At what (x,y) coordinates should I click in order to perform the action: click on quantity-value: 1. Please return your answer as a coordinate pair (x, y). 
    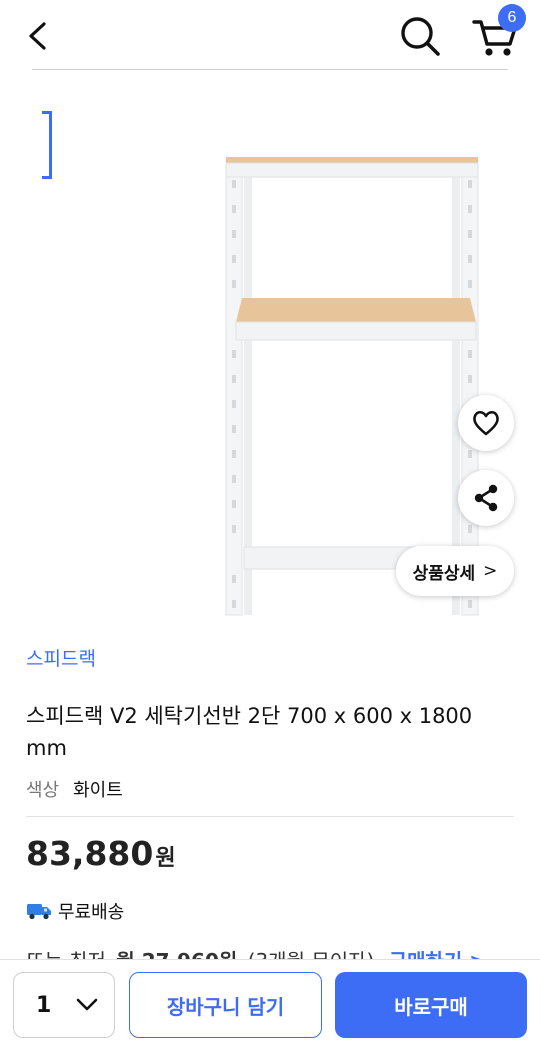
    Looking at the image, I should click on (44, 1005).